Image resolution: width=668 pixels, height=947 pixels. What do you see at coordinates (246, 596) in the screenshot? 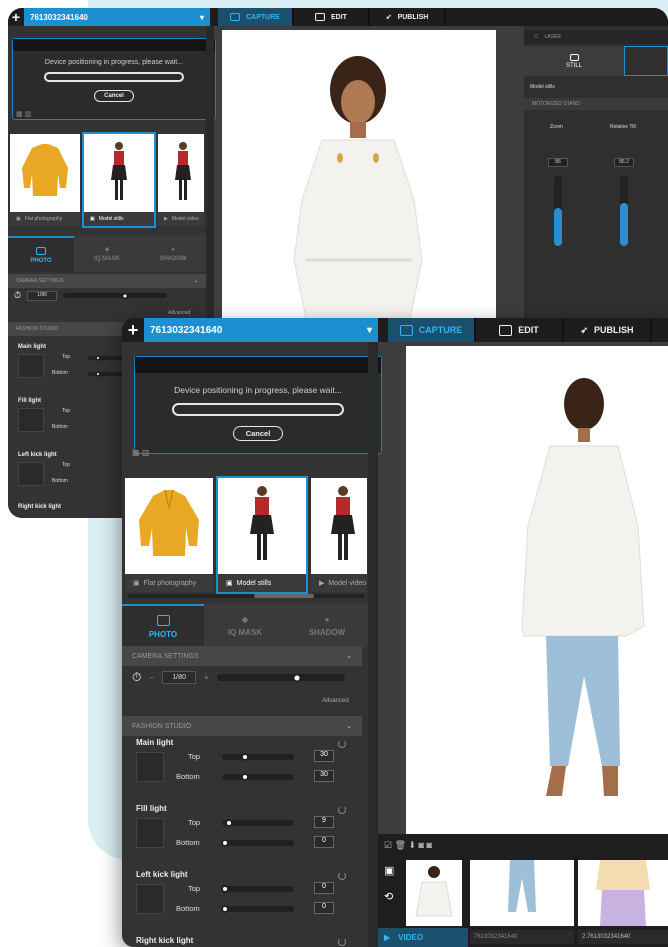
I see `thumbnail-scrollbar` at bounding box center [246, 596].